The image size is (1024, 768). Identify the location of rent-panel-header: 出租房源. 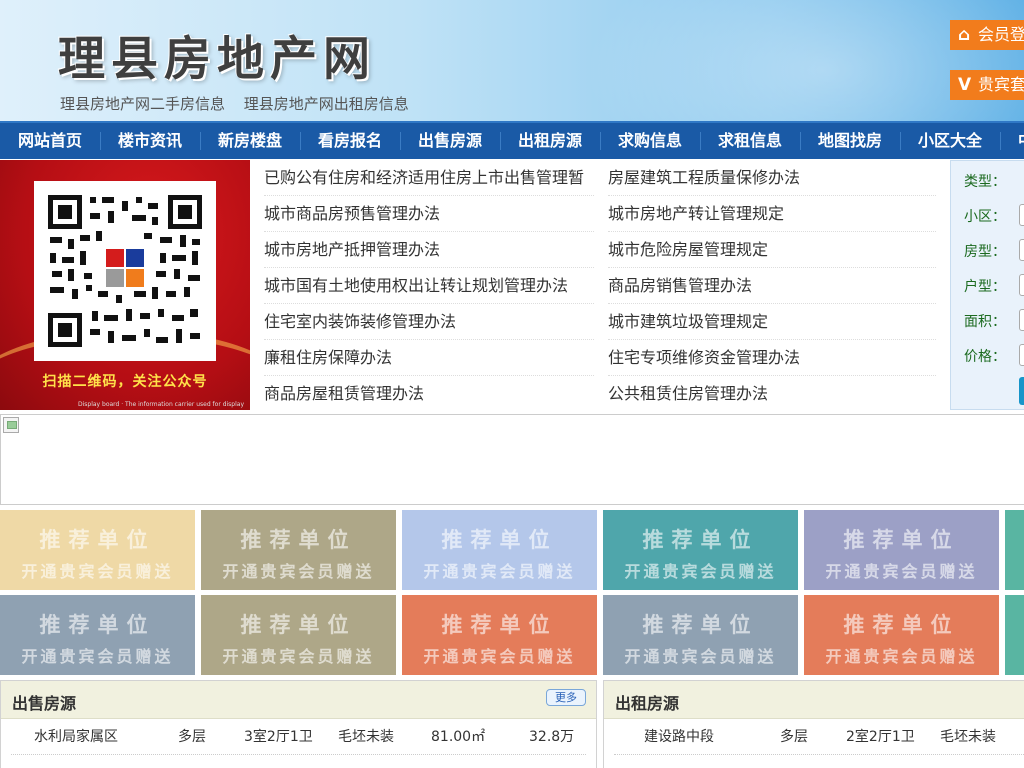
(814, 700).